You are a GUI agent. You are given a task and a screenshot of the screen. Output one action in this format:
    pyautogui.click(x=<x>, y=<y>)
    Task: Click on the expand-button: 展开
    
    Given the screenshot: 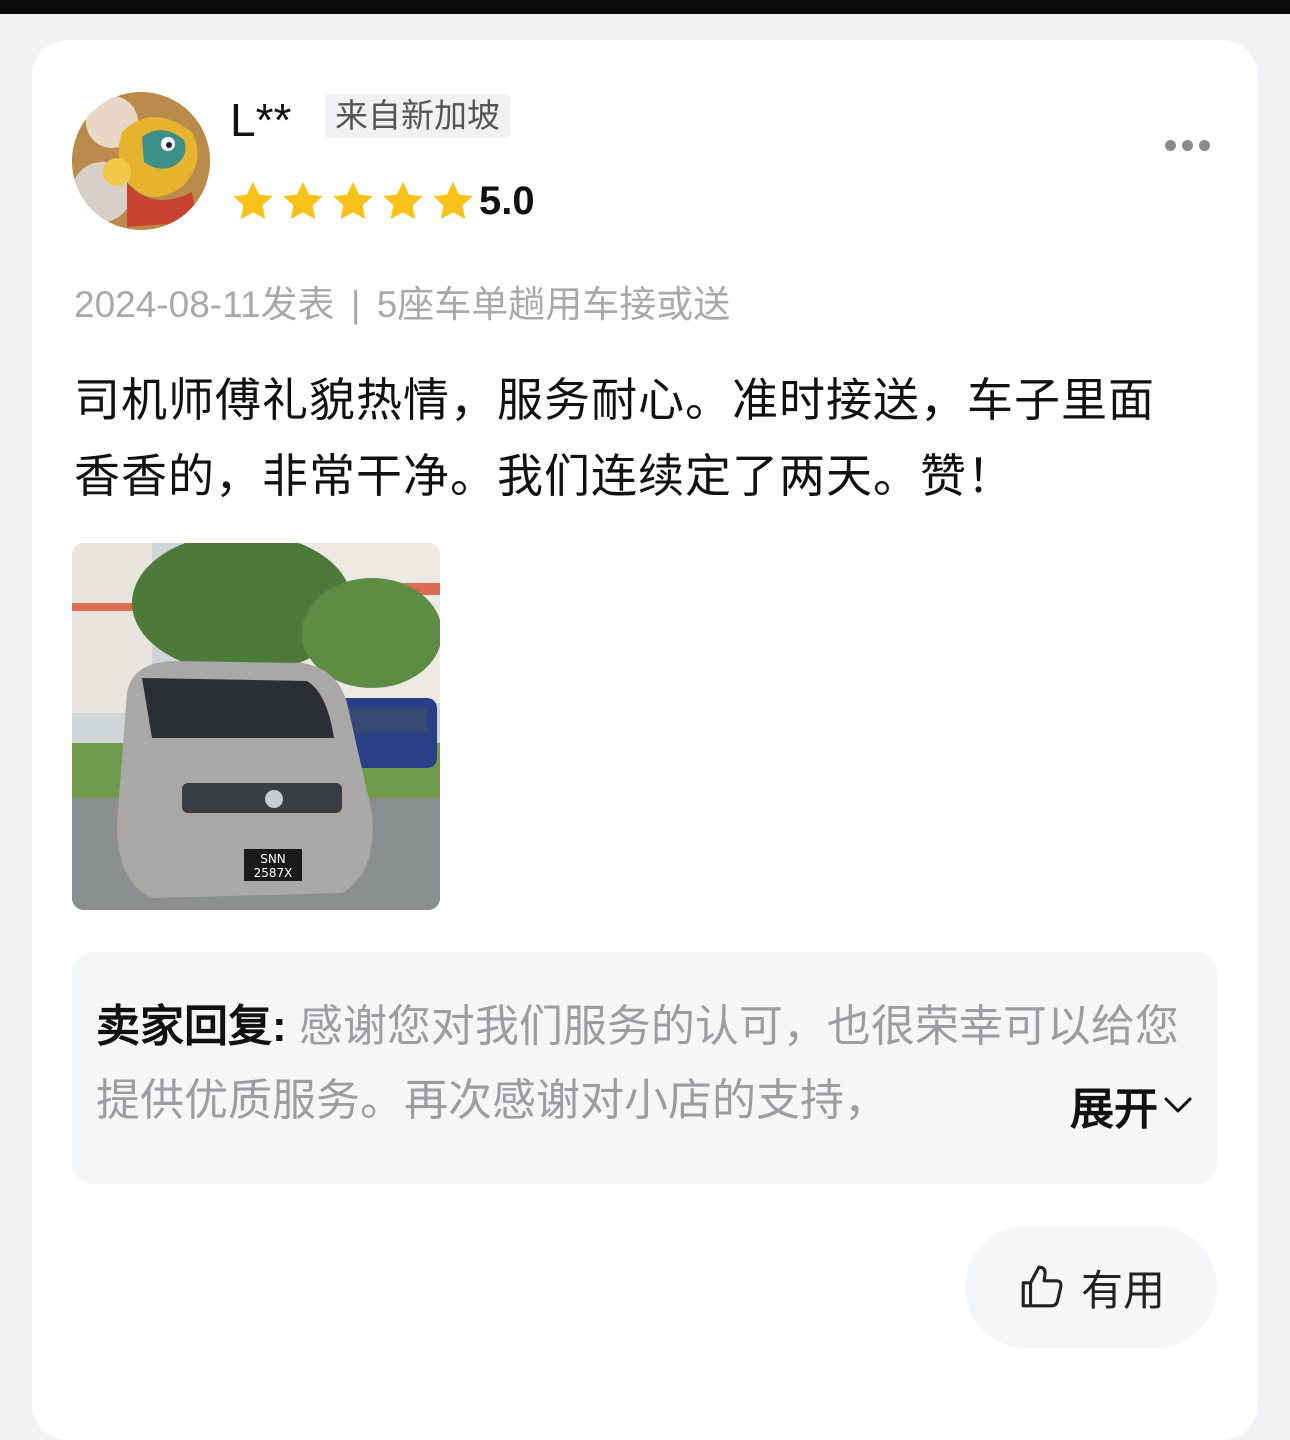 What is the action you would take?
    pyautogui.click(x=1125, y=1105)
    